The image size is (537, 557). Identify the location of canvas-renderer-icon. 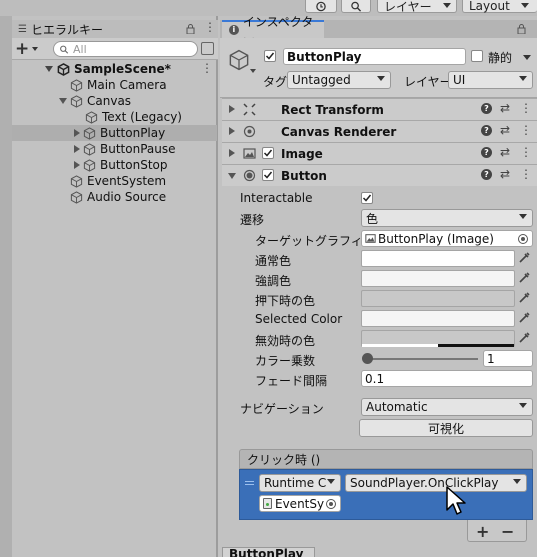
(249, 131).